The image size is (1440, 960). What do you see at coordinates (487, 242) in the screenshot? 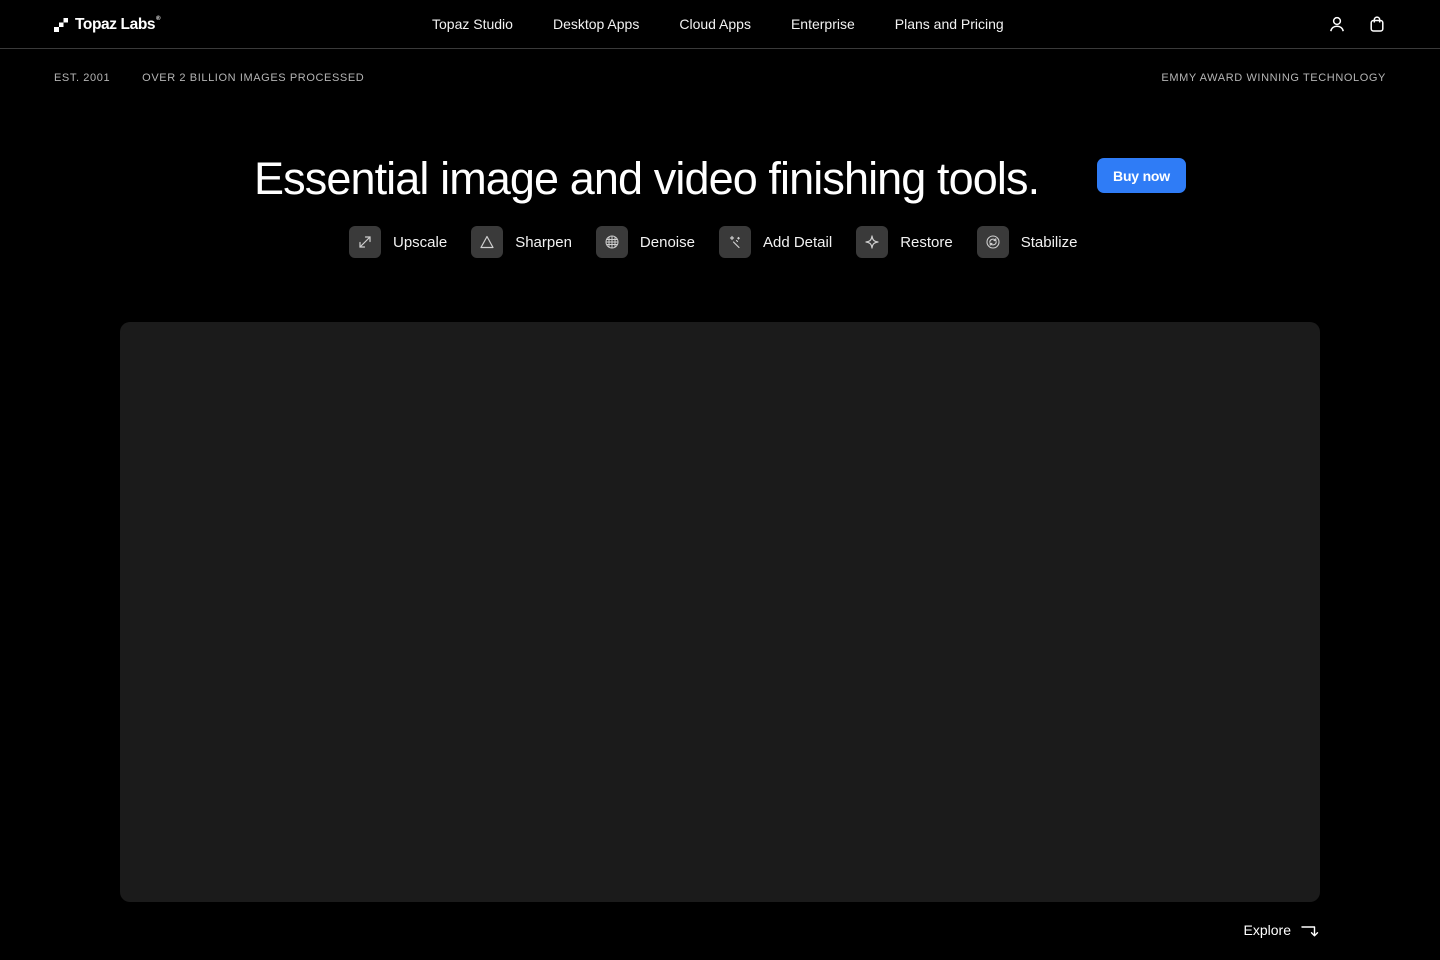
I see `sharpen-icon` at bounding box center [487, 242].